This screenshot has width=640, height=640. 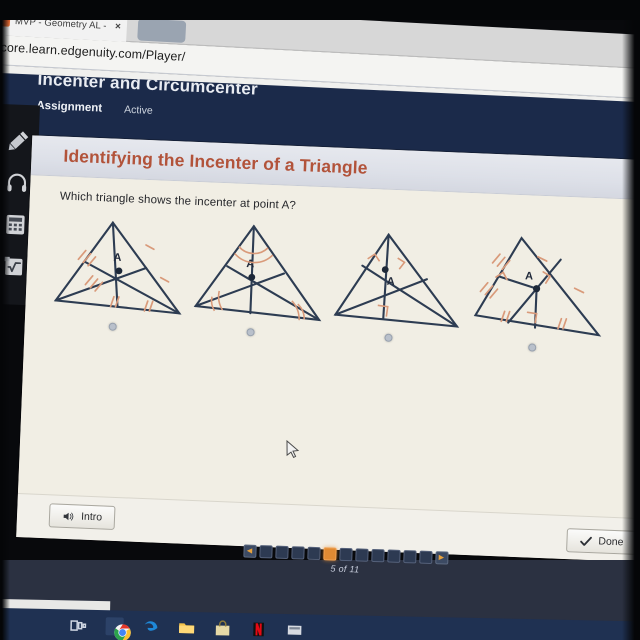 I want to click on new-tab-button, so click(x=162, y=30).